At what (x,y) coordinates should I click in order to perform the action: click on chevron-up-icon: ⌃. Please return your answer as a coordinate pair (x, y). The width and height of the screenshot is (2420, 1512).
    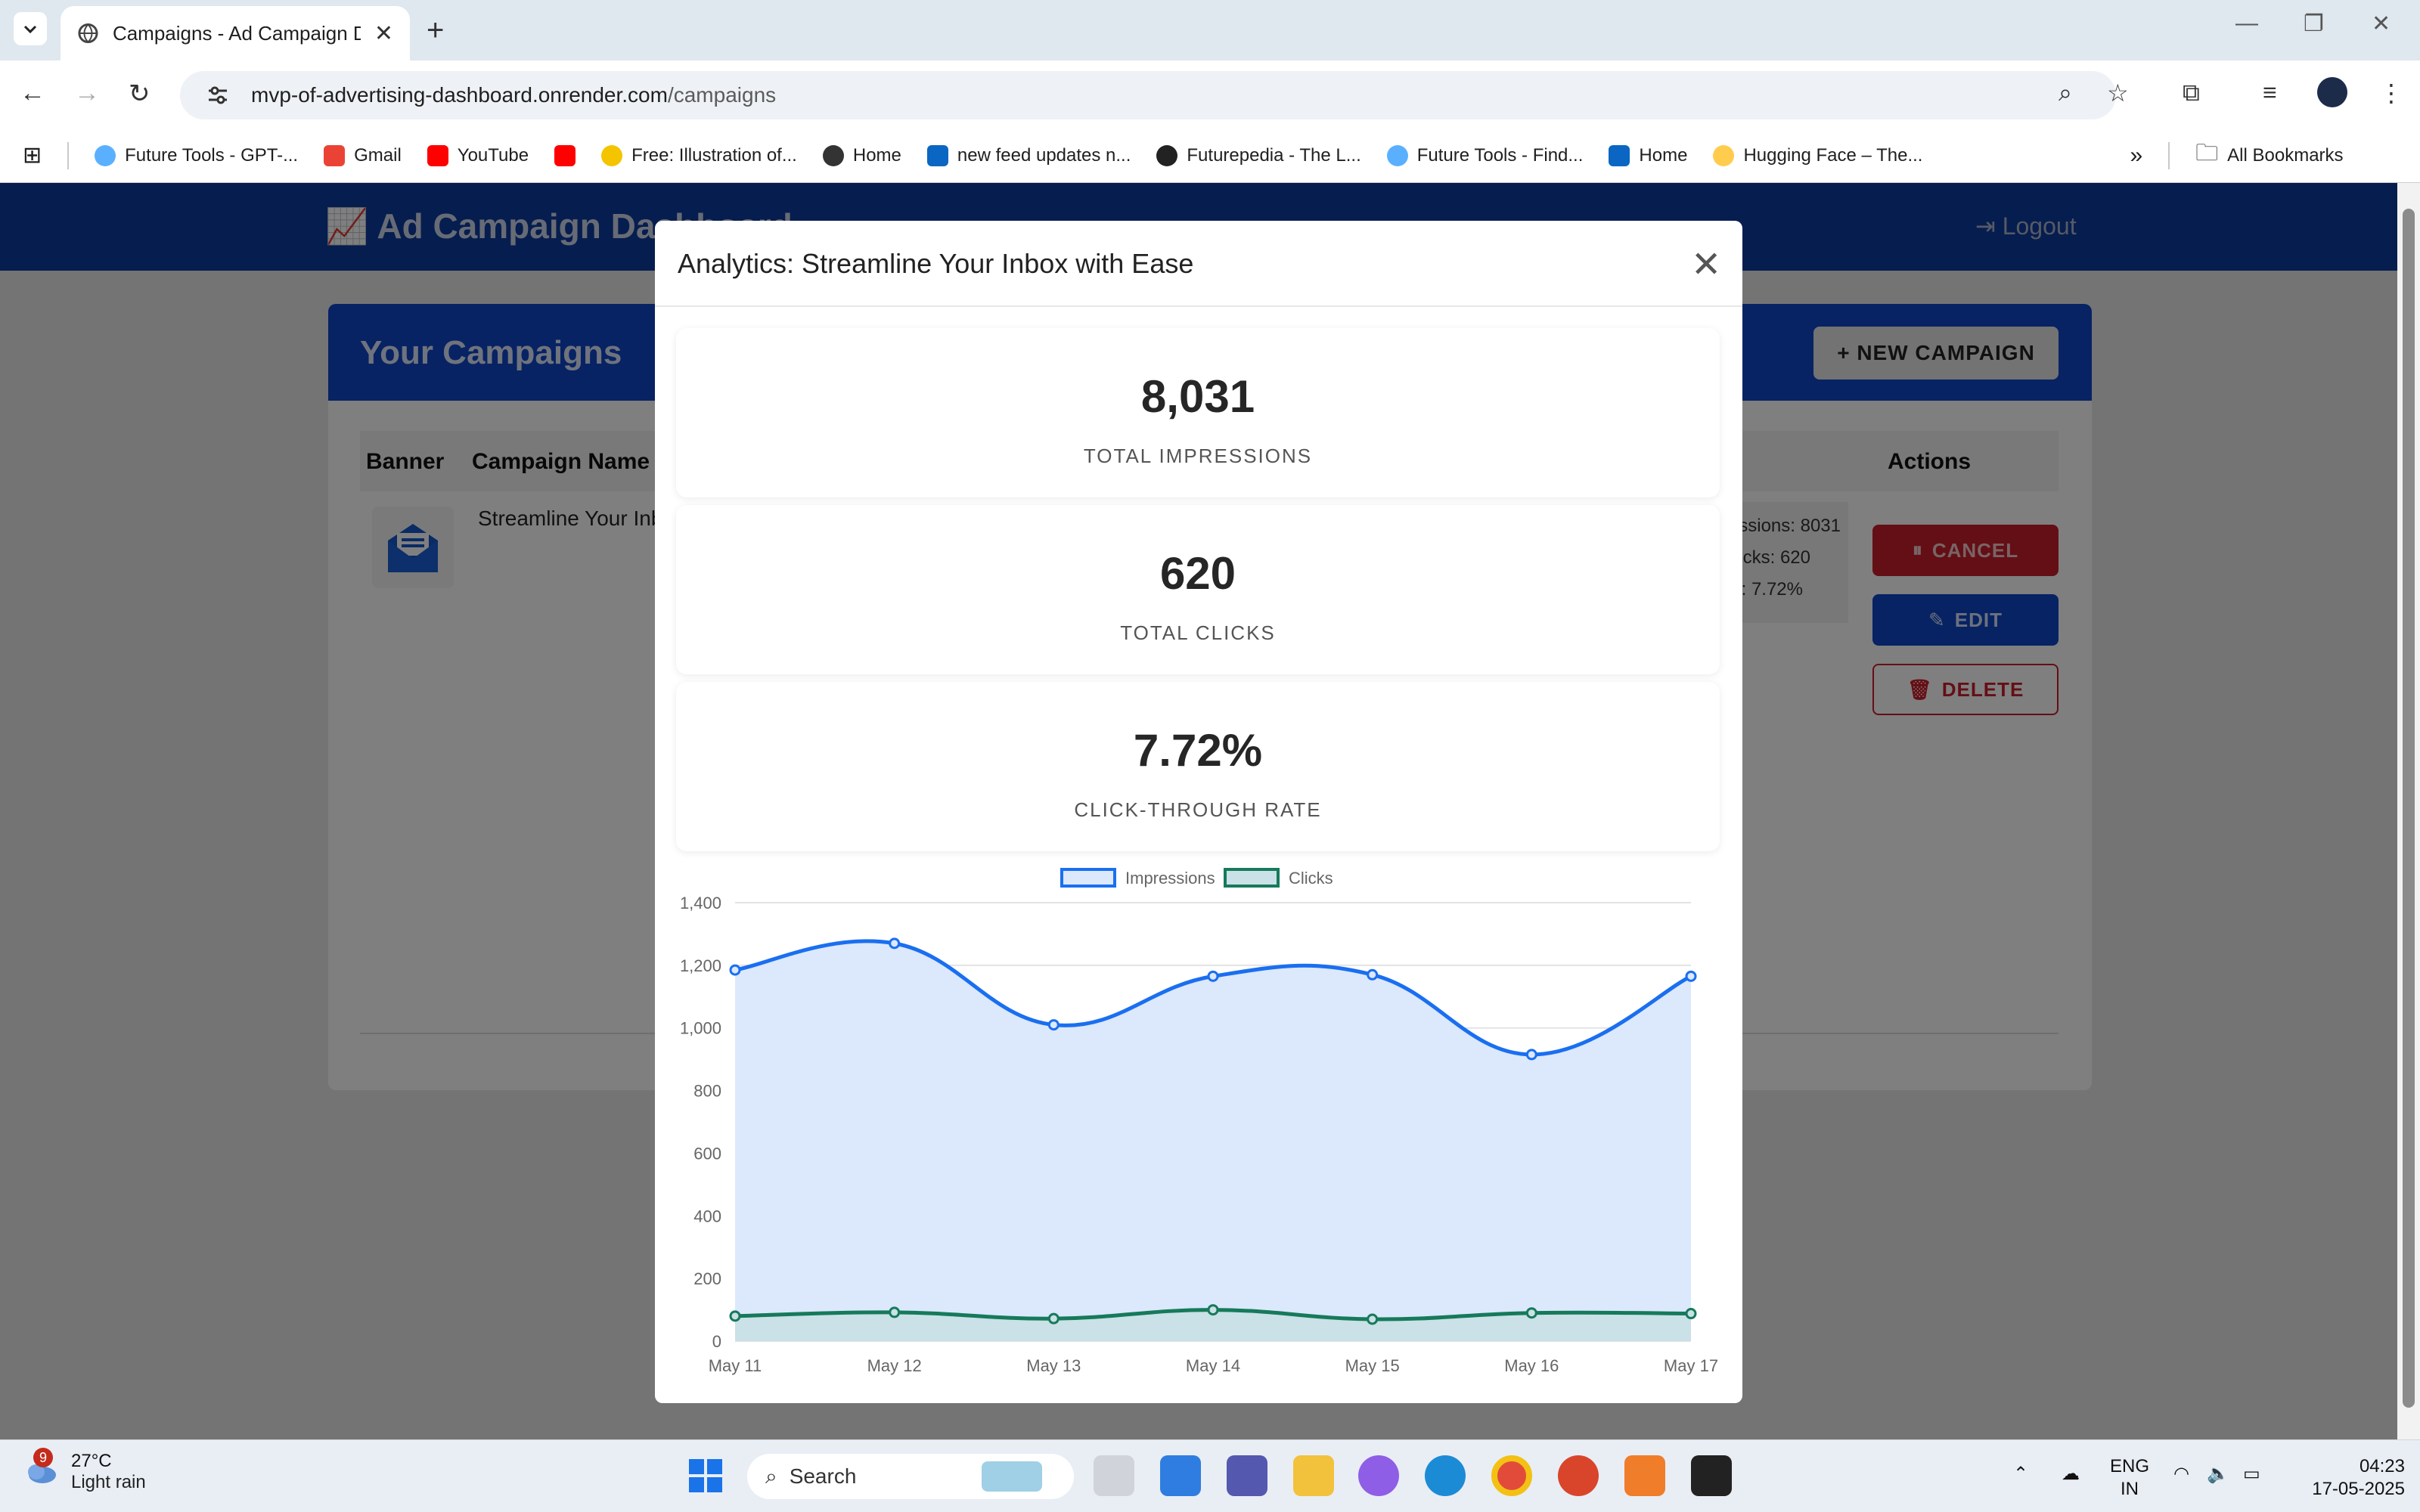
    Looking at the image, I should click on (2020, 1475).